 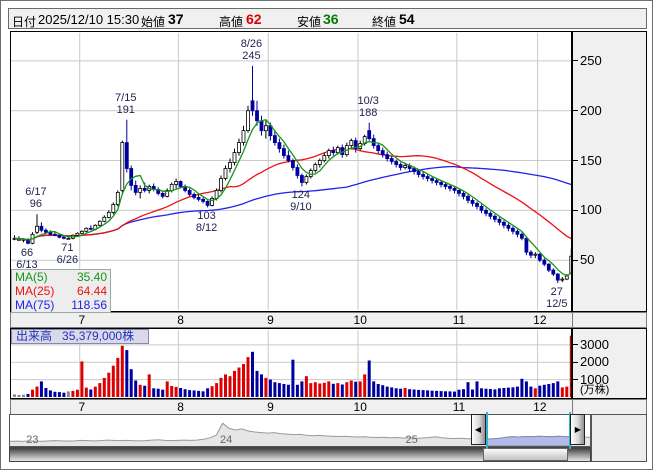 I want to click on navigator-left-handle: ◀, so click(x=478, y=429).